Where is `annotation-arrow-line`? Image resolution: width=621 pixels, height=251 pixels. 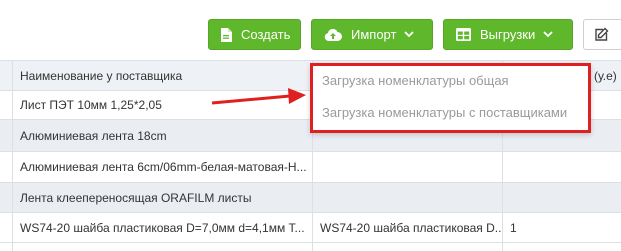
annotation-arrow-line is located at coordinates (251, 99).